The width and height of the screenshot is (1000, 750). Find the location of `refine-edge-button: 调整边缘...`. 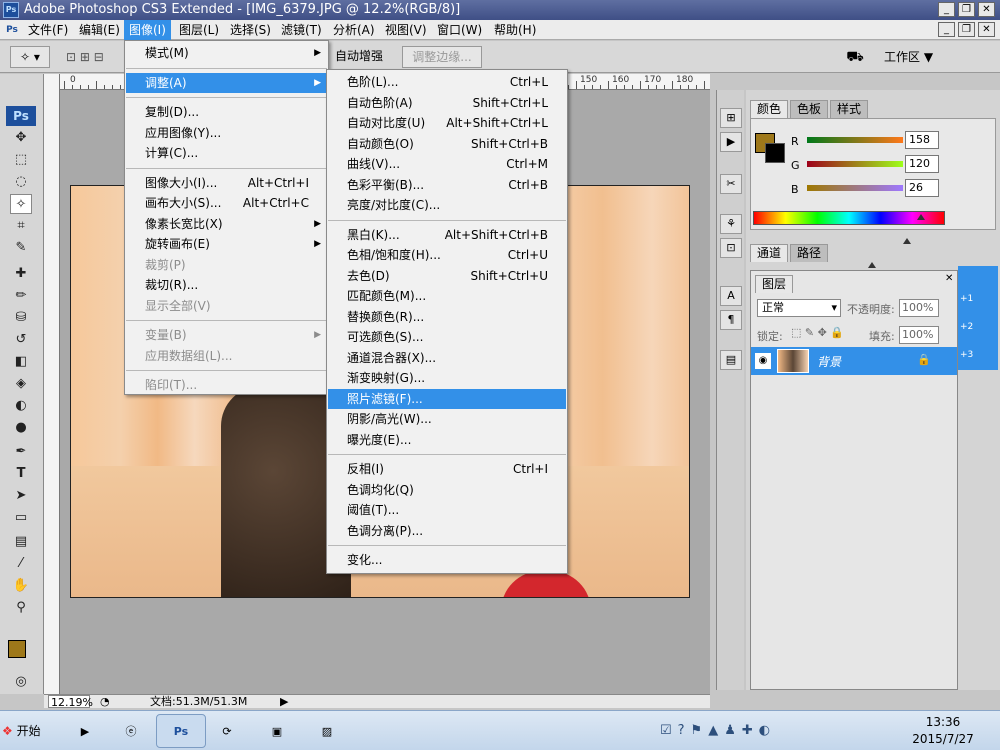

refine-edge-button: 调整边缘... is located at coordinates (442, 57).